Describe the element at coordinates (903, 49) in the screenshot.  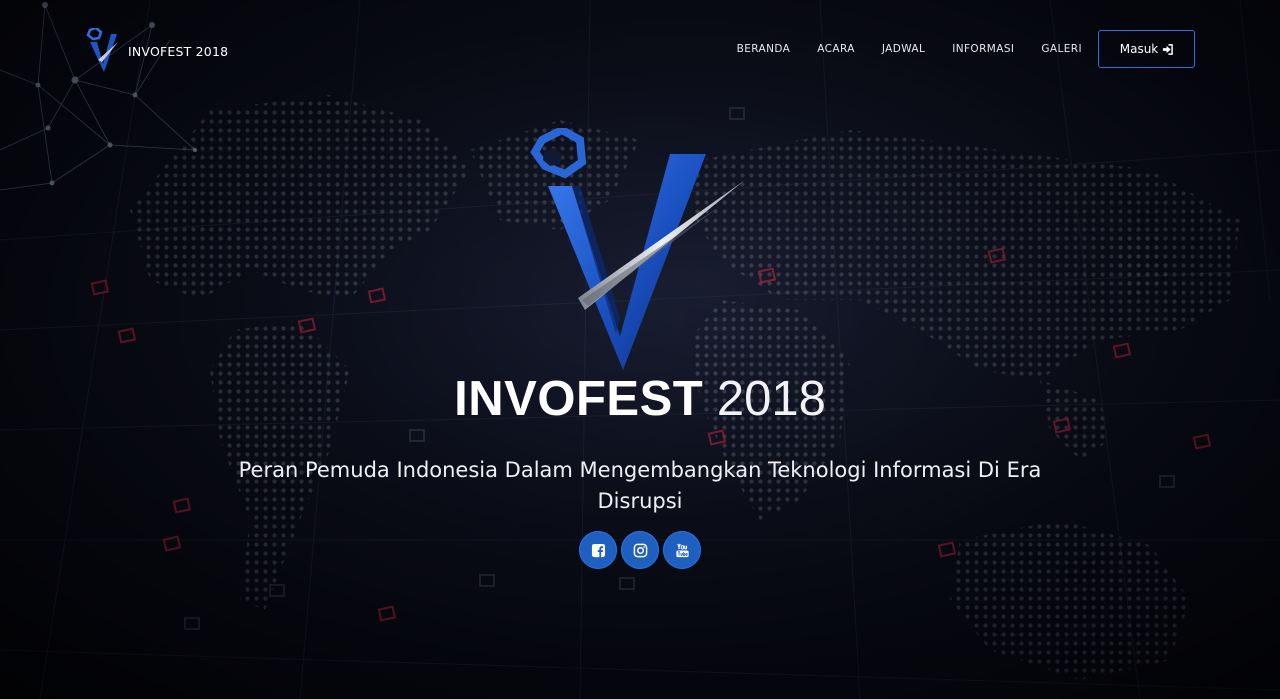
I see `nav-item-jadwal: JADWAL` at that location.